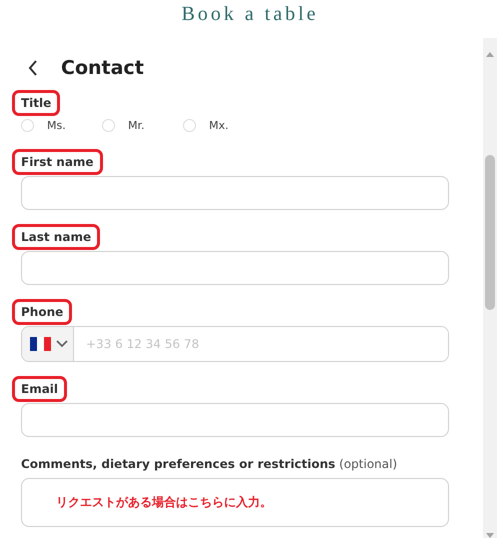 This screenshot has width=500, height=538. What do you see at coordinates (40, 344) in the screenshot?
I see `flag-icon` at bounding box center [40, 344].